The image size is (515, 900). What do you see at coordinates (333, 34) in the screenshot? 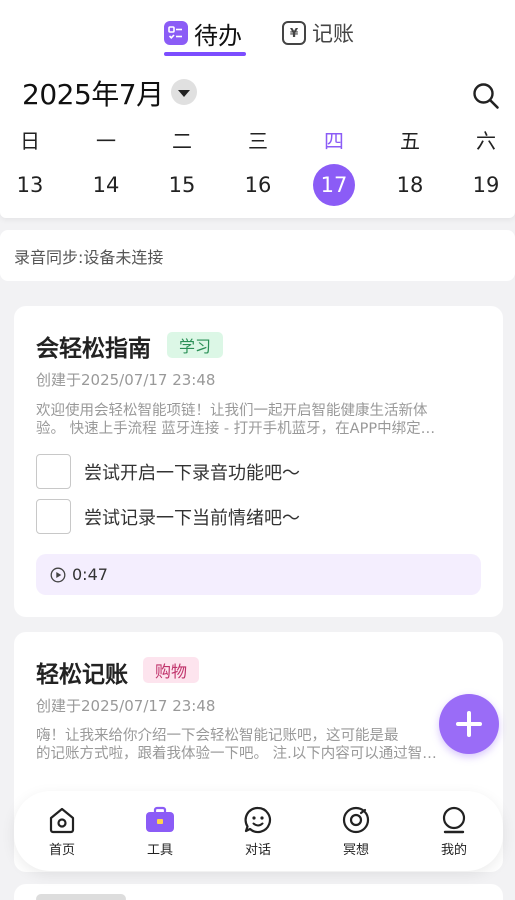
I see `tab-ledger-label: 记账` at bounding box center [333, 34].